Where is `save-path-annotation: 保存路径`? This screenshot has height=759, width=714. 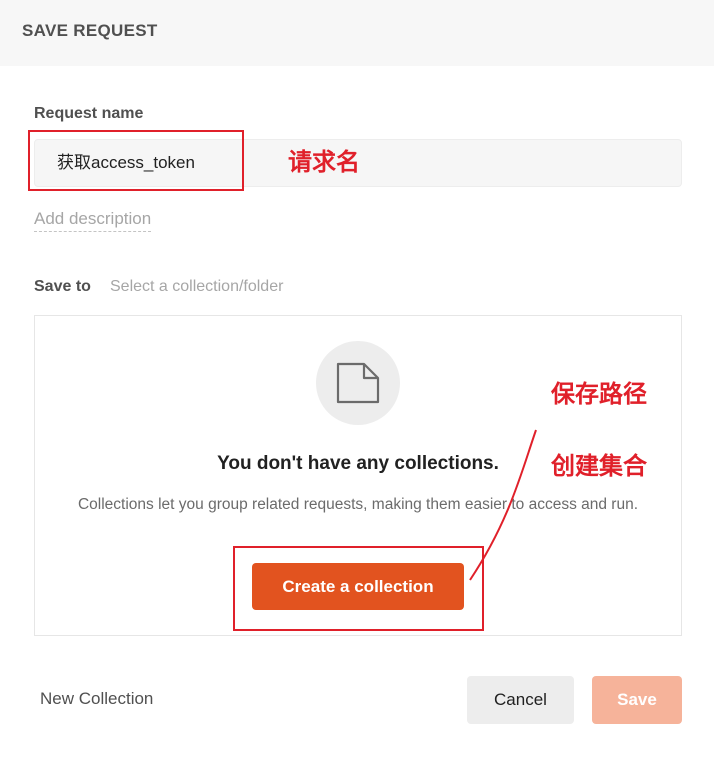
save-path-annotation: 保存路径 is located at coordinates (599, 394).